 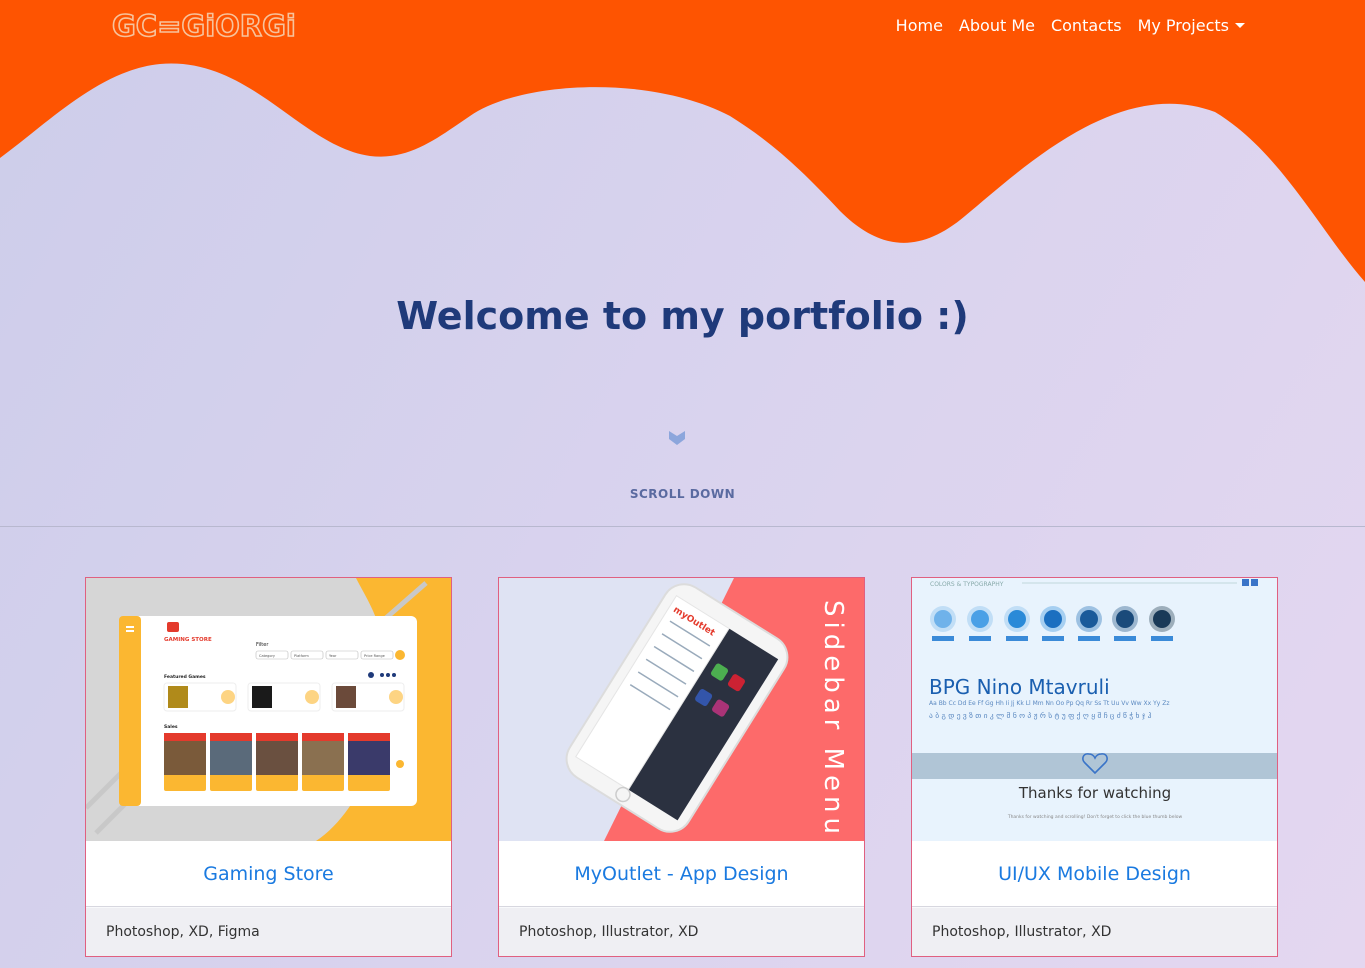 I want to click on font-name: BPG Nino Mtavruli, so click(x=1019, y=687).